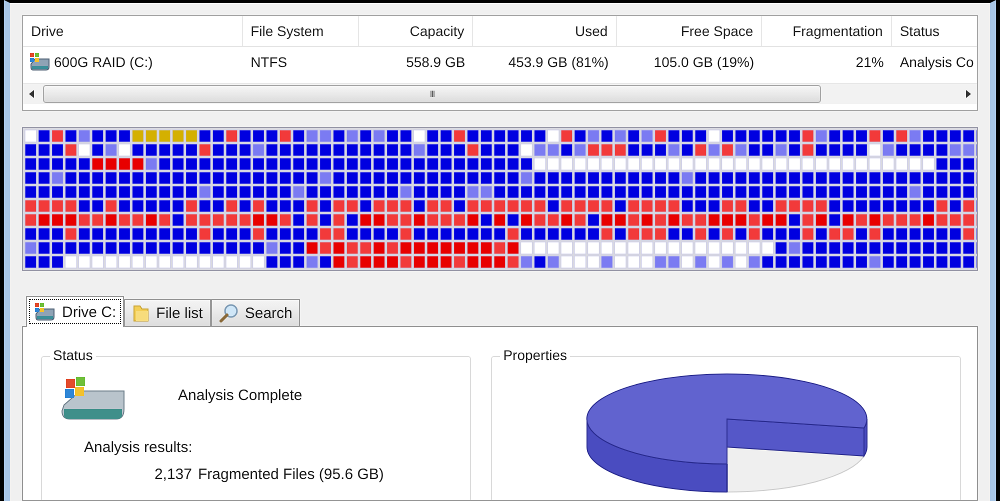 Image resolution: width=1000 pixels, height=501 pixels. I want to click on status-message: Analysis Complete, so click(240, 395).